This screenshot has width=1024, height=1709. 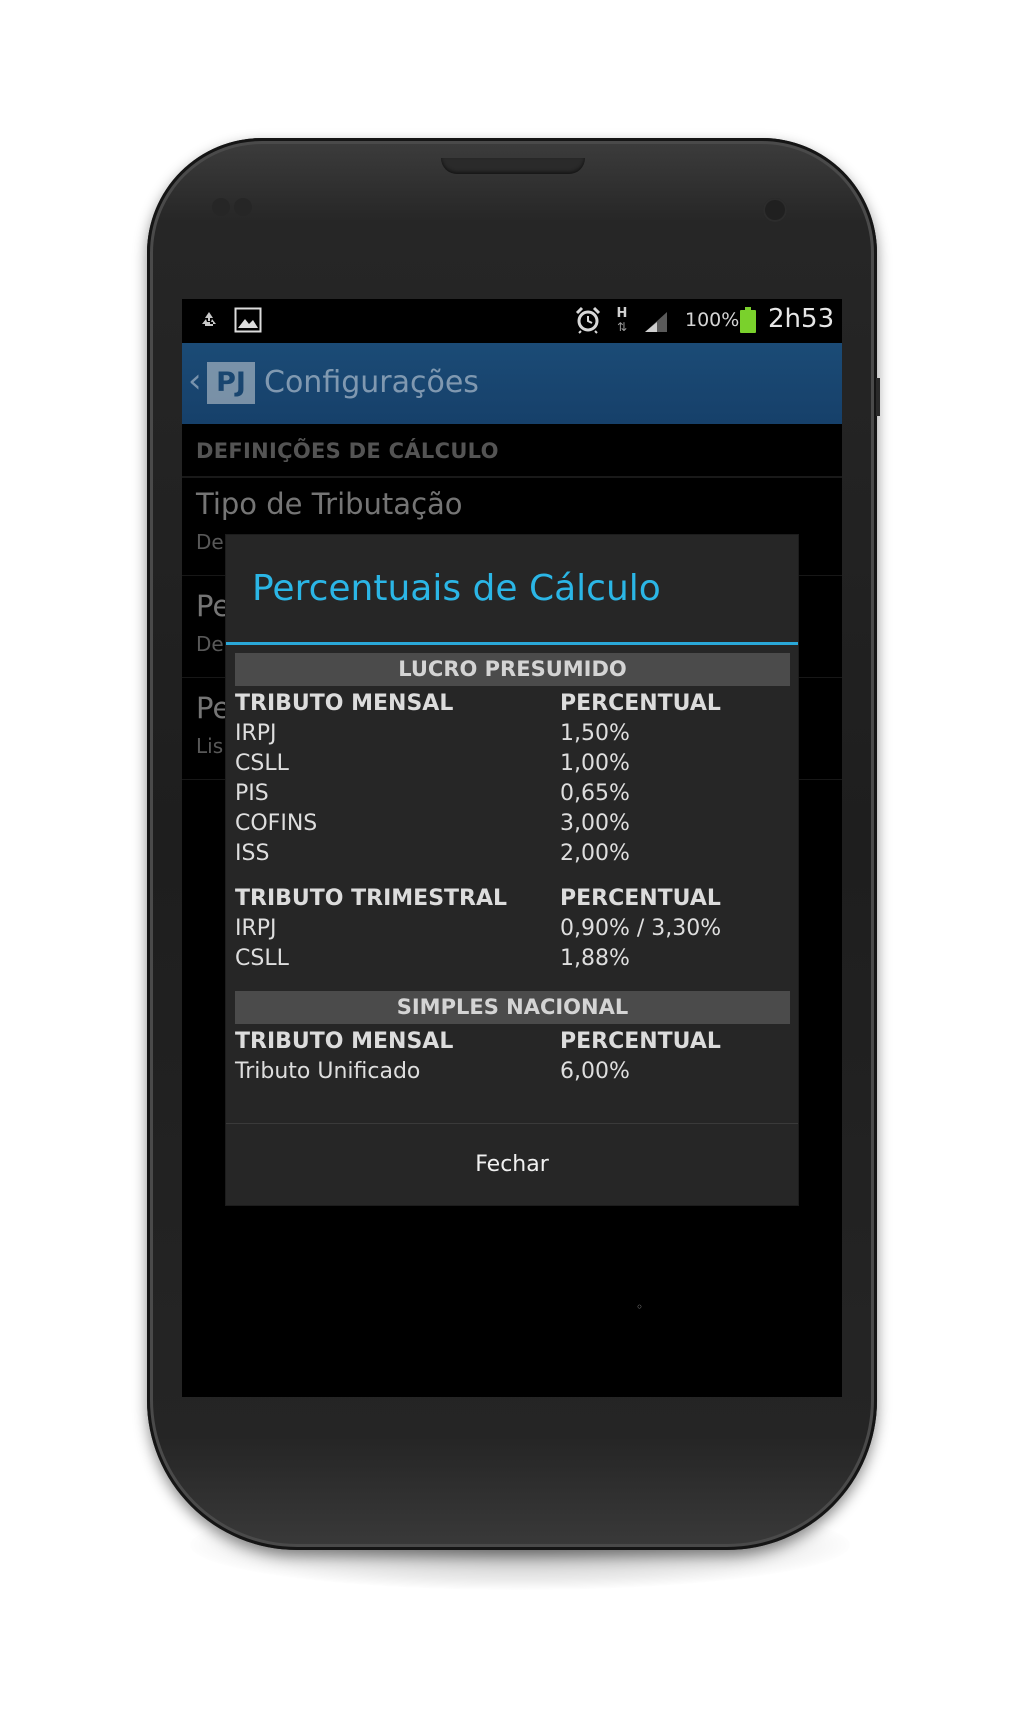 I want to click on table-row: IRPJ 1,50%, so click(x=432, y=733).